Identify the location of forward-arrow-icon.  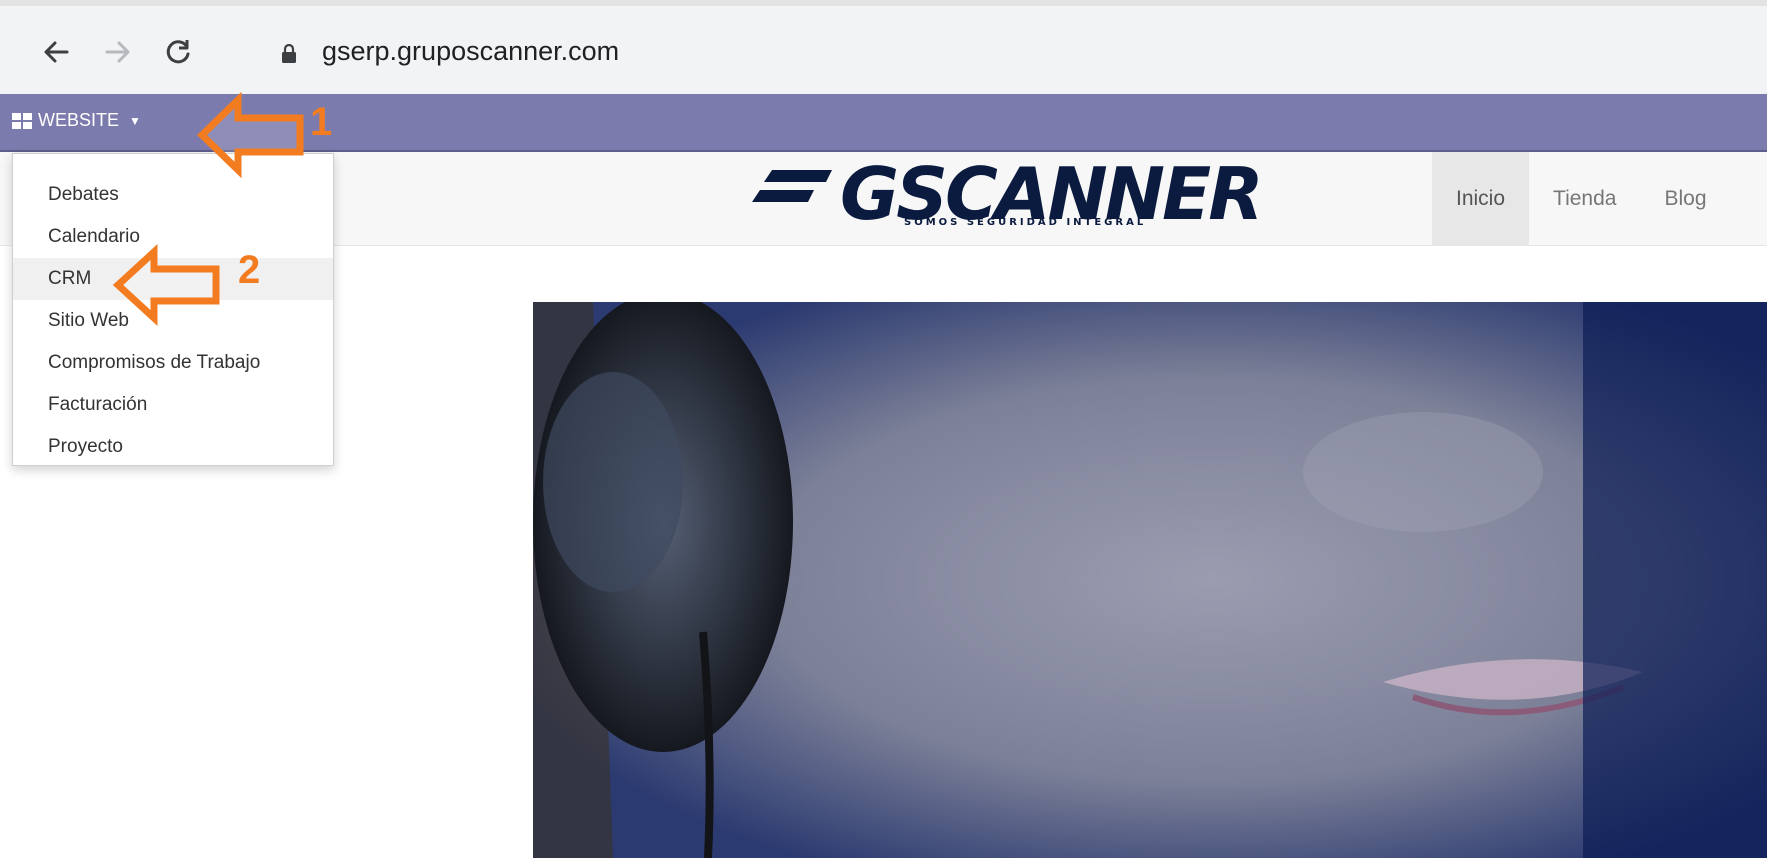
(117, 52).